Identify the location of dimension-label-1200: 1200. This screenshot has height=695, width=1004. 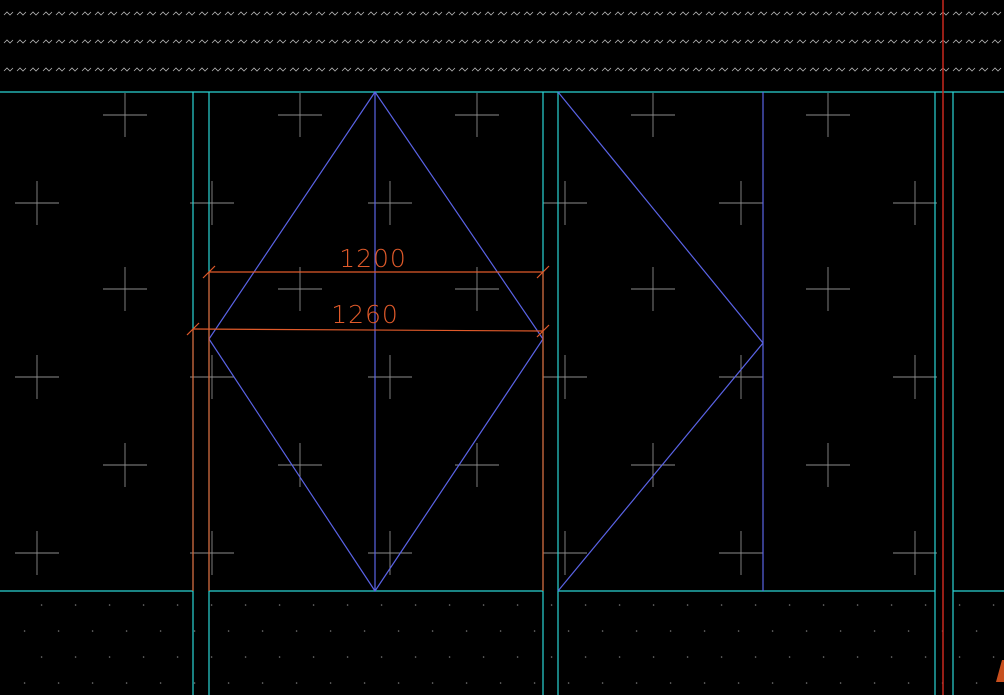
(373, 258).